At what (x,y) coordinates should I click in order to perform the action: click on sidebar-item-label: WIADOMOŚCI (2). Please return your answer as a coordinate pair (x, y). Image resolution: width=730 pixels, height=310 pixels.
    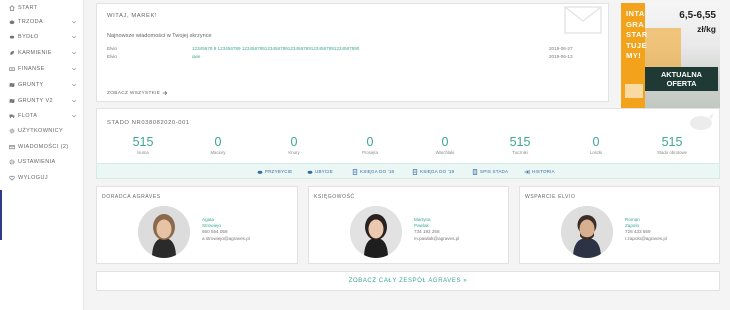
    Looking at the image, I should click on (43, 147).